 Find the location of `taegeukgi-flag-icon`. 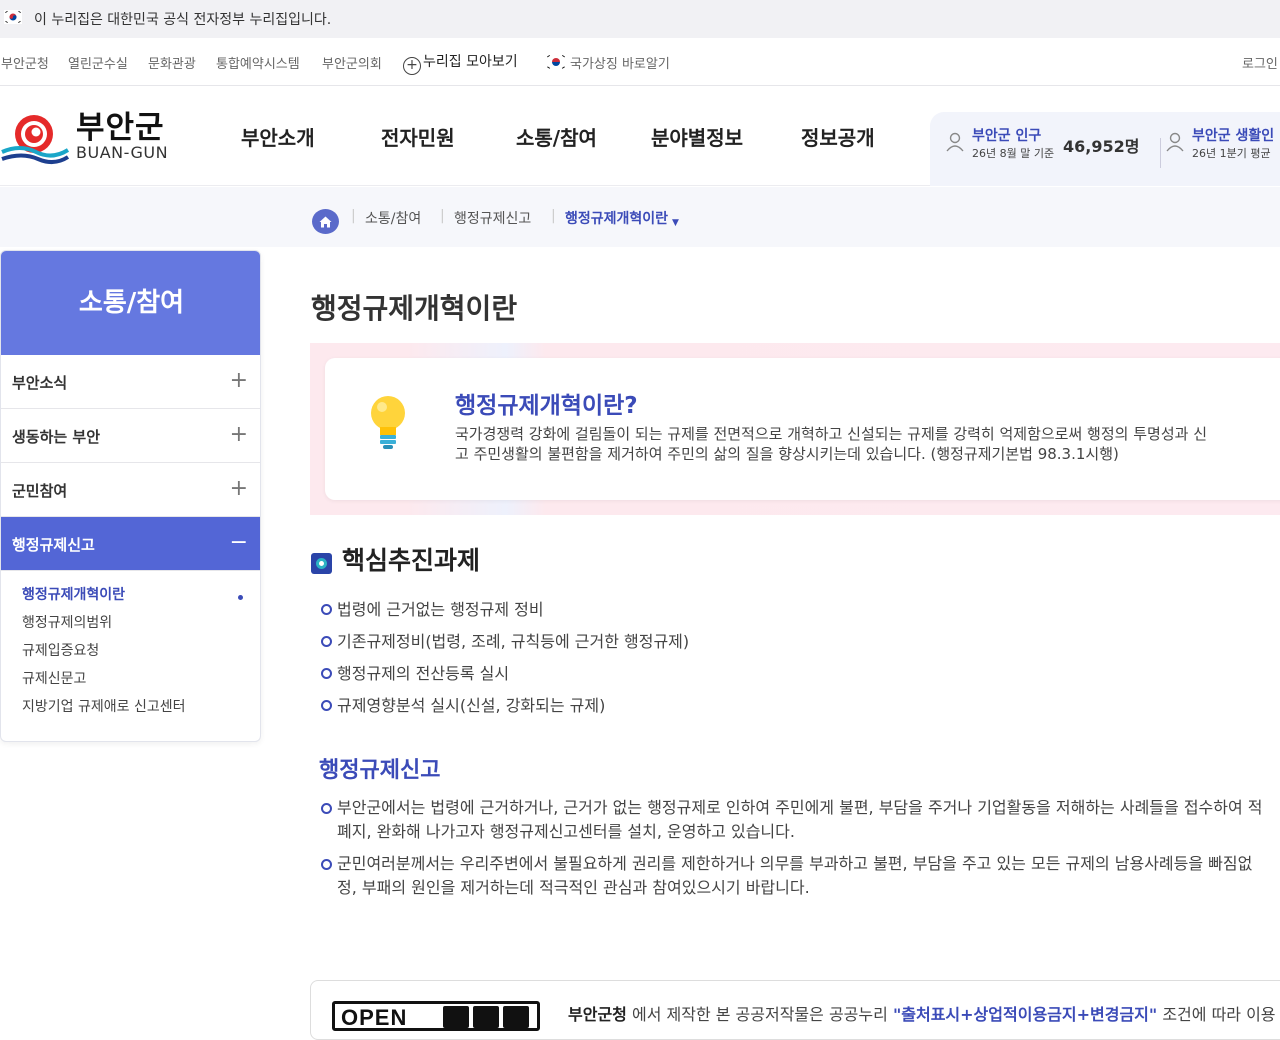

taegeukgi-flag-icon is located at coordinates (556, 64).